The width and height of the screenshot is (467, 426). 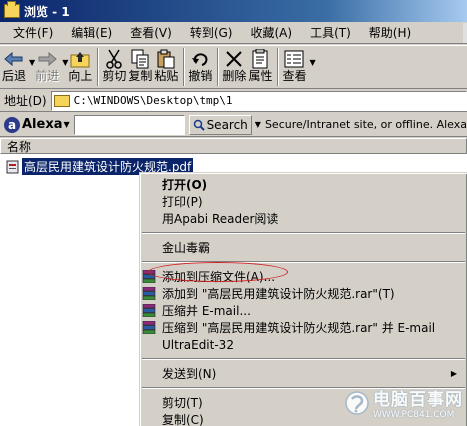 What do you see at coordinates (199, 125) in the screenshot?
I see `magnifier-icon` at bounding box center [199, 125].